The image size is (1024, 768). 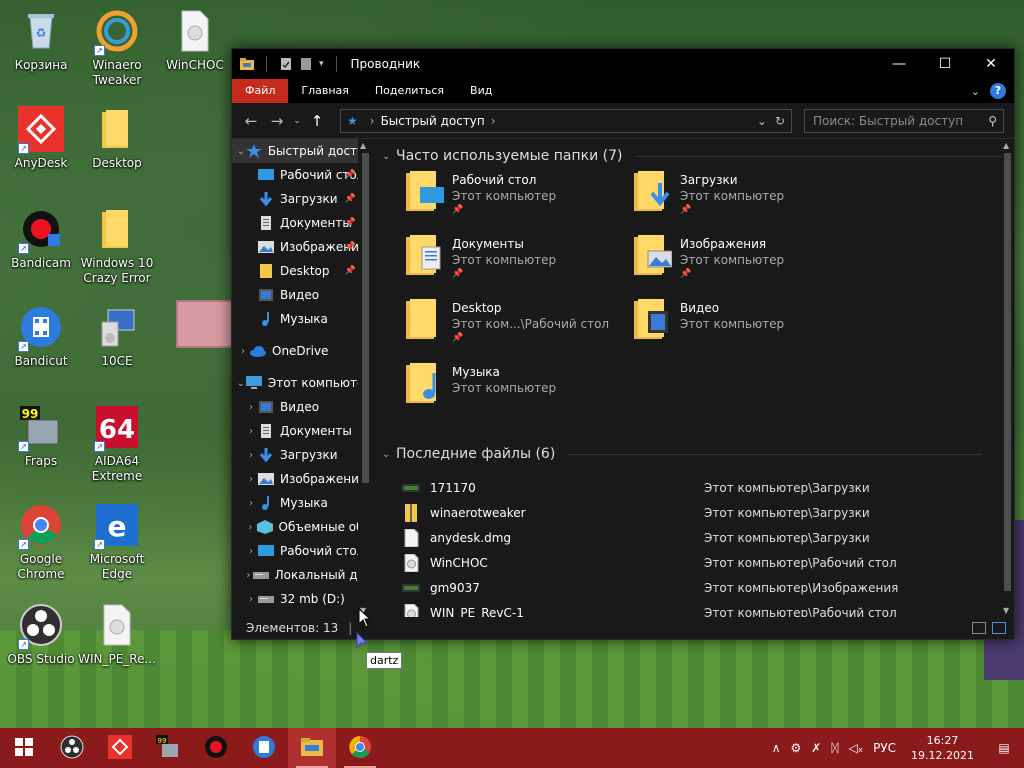 I want to click on desktop-icon: WinCHOC, so click(x=195, y=40).